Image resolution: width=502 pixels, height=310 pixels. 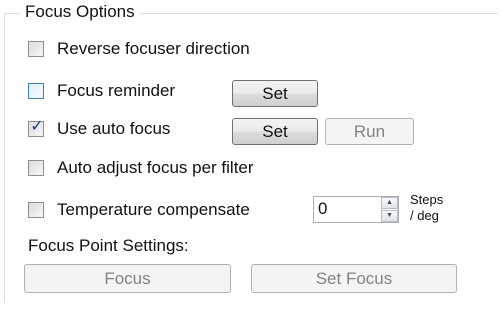 I want to click on auto-adjust-focus-checkbox-row: Auto adjust focus per filter, so click(x=141, y=168).